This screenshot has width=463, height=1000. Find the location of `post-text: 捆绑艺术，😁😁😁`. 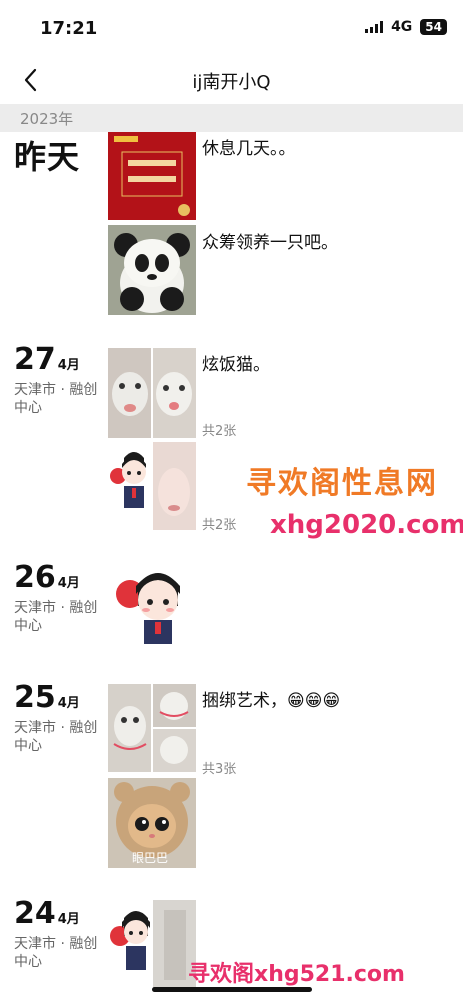

post-text: 捆绑艺术，😁😁😁 is located at coordinates (271, 698).